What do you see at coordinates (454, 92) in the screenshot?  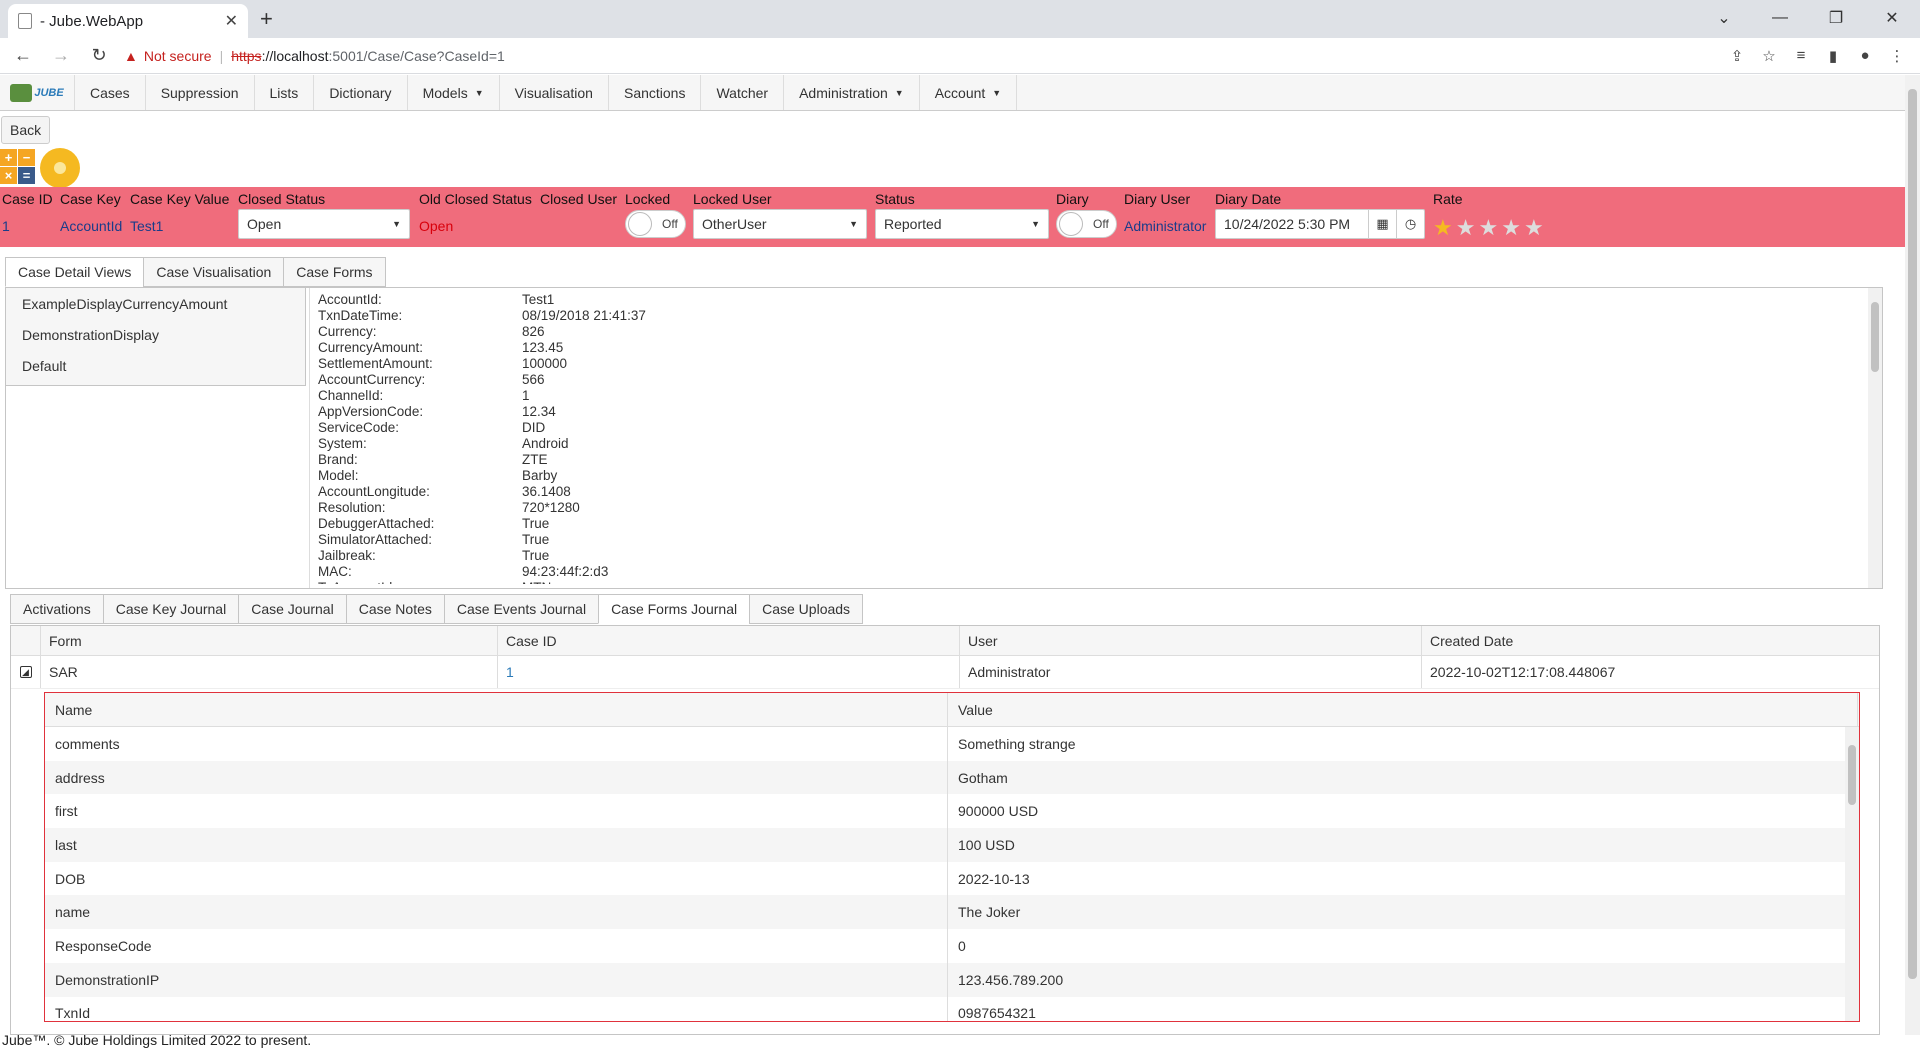 I see `menu-models: Models ▼` at bounding box center [454, 92].